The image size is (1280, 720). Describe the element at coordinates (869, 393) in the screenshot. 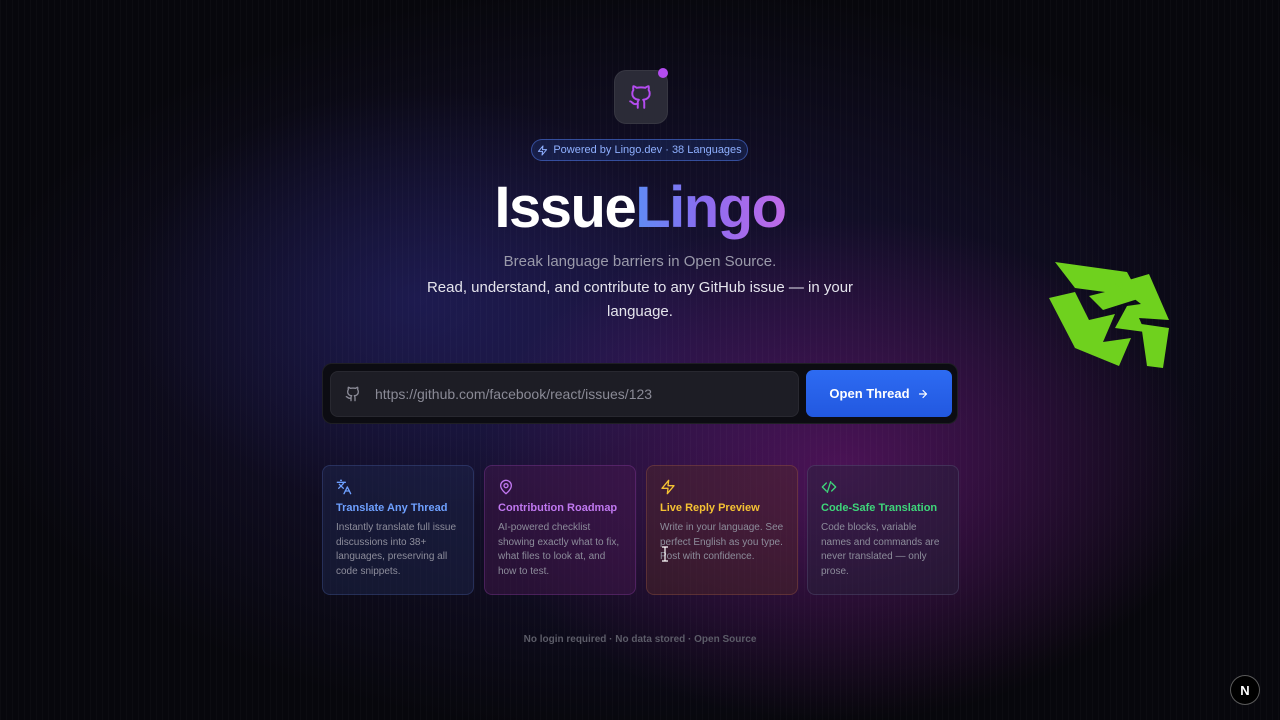

I see `open-thread-label: Open Thread` at that location.